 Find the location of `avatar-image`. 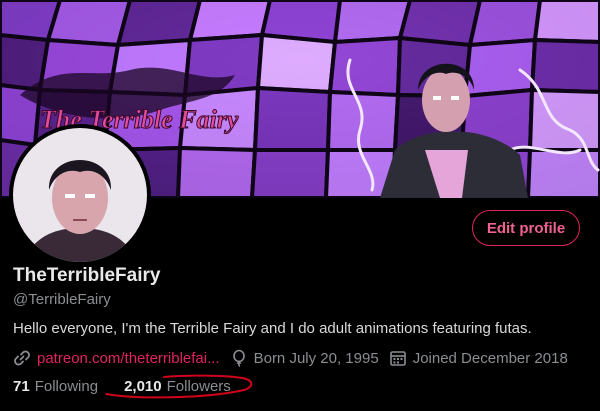

avatar-image is located at coordinates (80, 195).